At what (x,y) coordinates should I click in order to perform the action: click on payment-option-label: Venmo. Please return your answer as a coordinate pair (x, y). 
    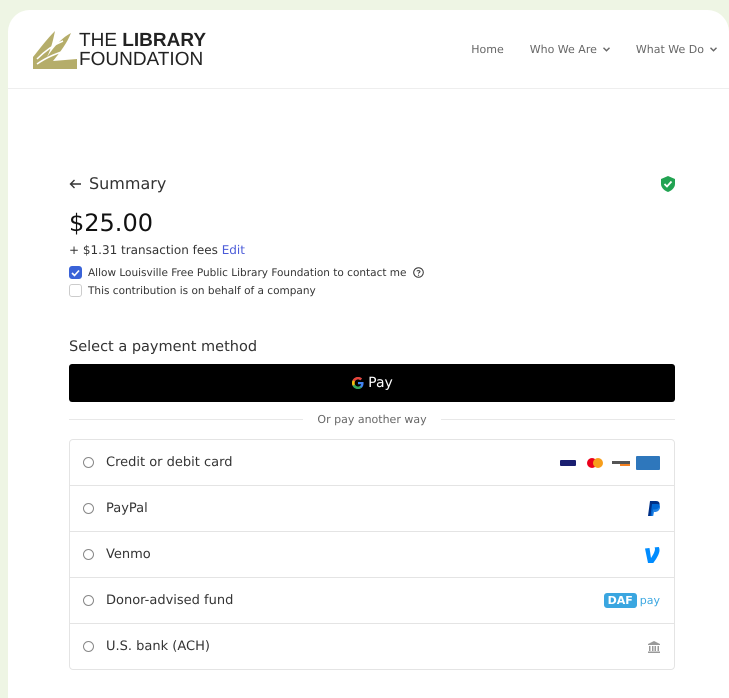
    Looking at the image, I should click on (129, 554).